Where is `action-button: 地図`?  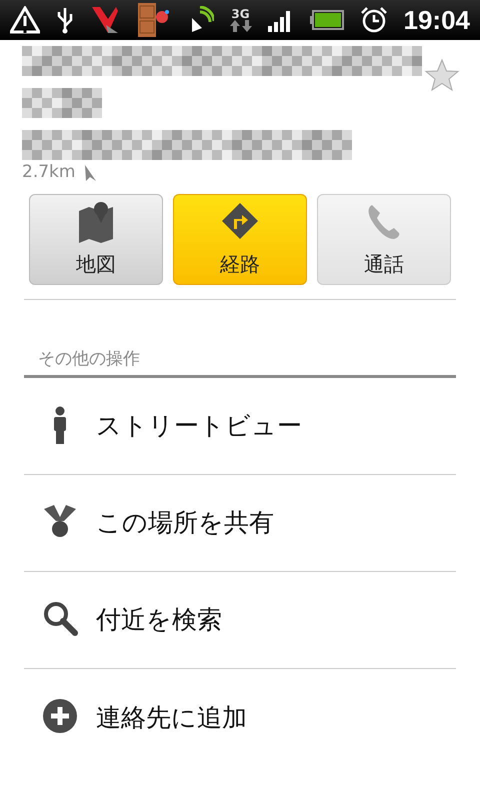 action-button: 地図 is located at coordinates (96, 239).